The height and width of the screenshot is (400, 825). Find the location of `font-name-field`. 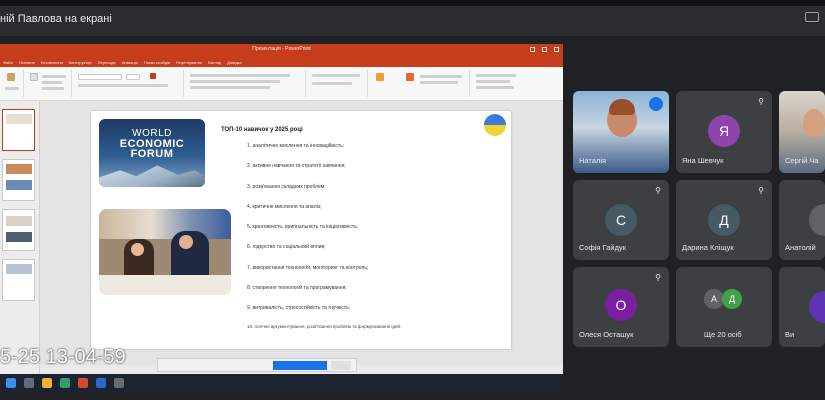

font-name-field is located at coordinates (100, 77).